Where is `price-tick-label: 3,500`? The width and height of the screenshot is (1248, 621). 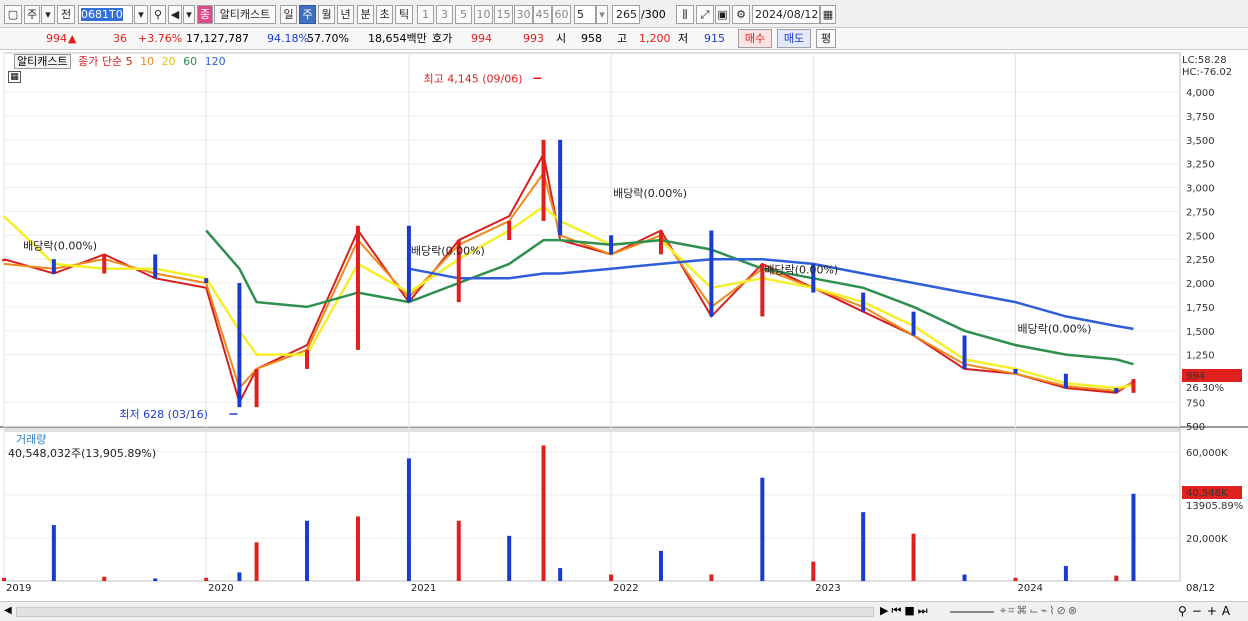
price-tick-label: 3,500 is located at coordinates (1200, 141).